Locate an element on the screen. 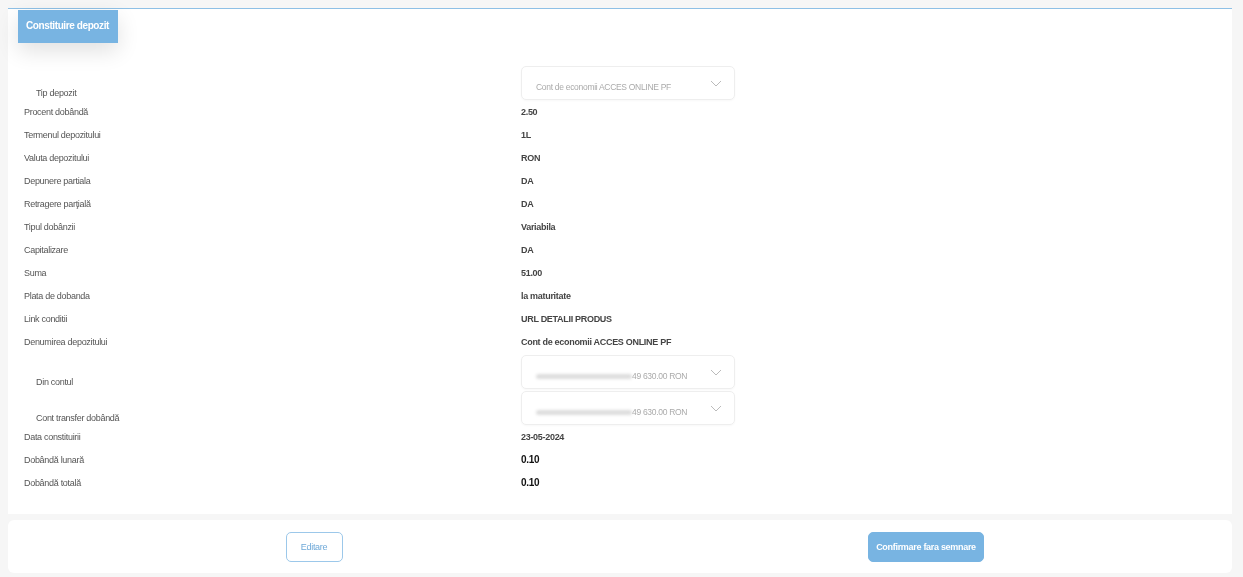  field-label: Plata de dobanda is located at coordinates (57, 295).